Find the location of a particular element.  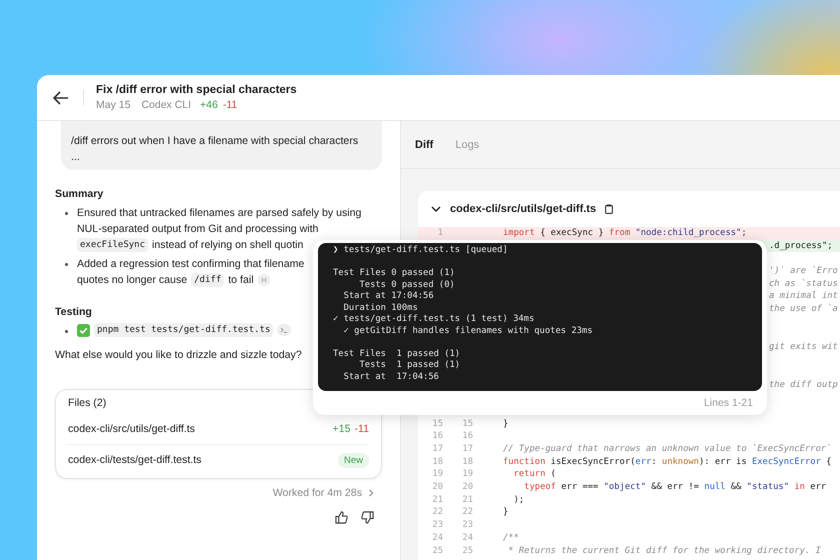

testing-heading: Testing is located at coordinates (73, 312).